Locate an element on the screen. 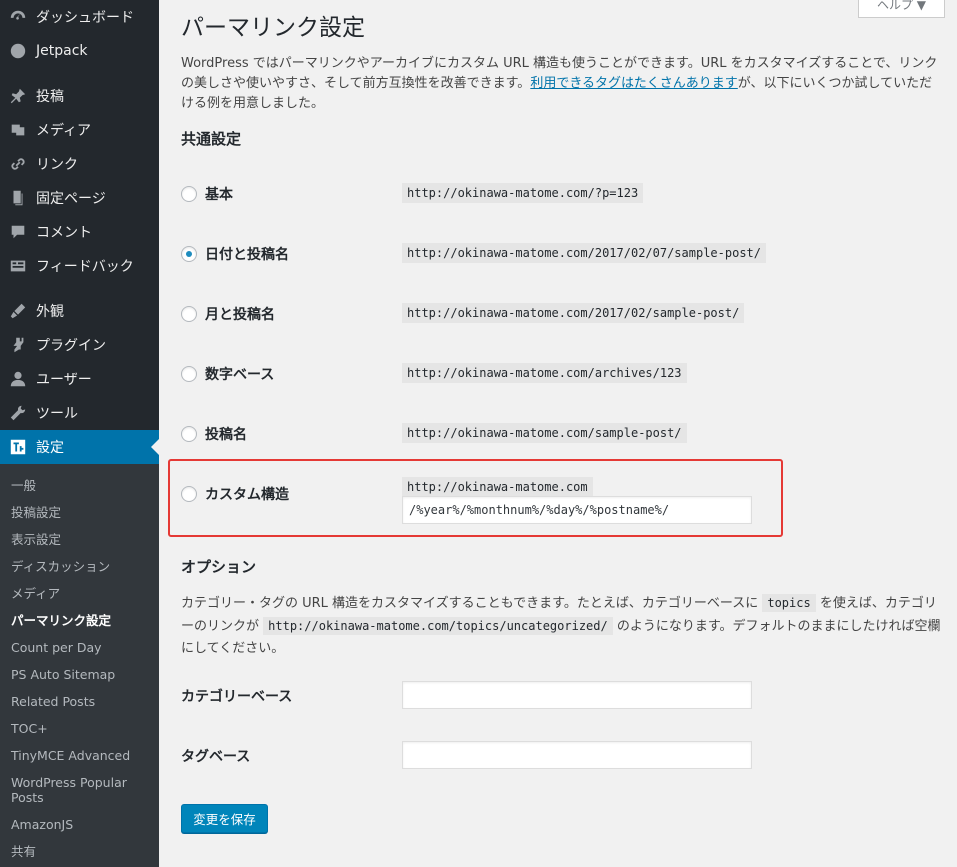 Image resolution: width=957 pixels, height=867 pixels. option-post-name: 投稿名 is located at coordinates (214, 434).